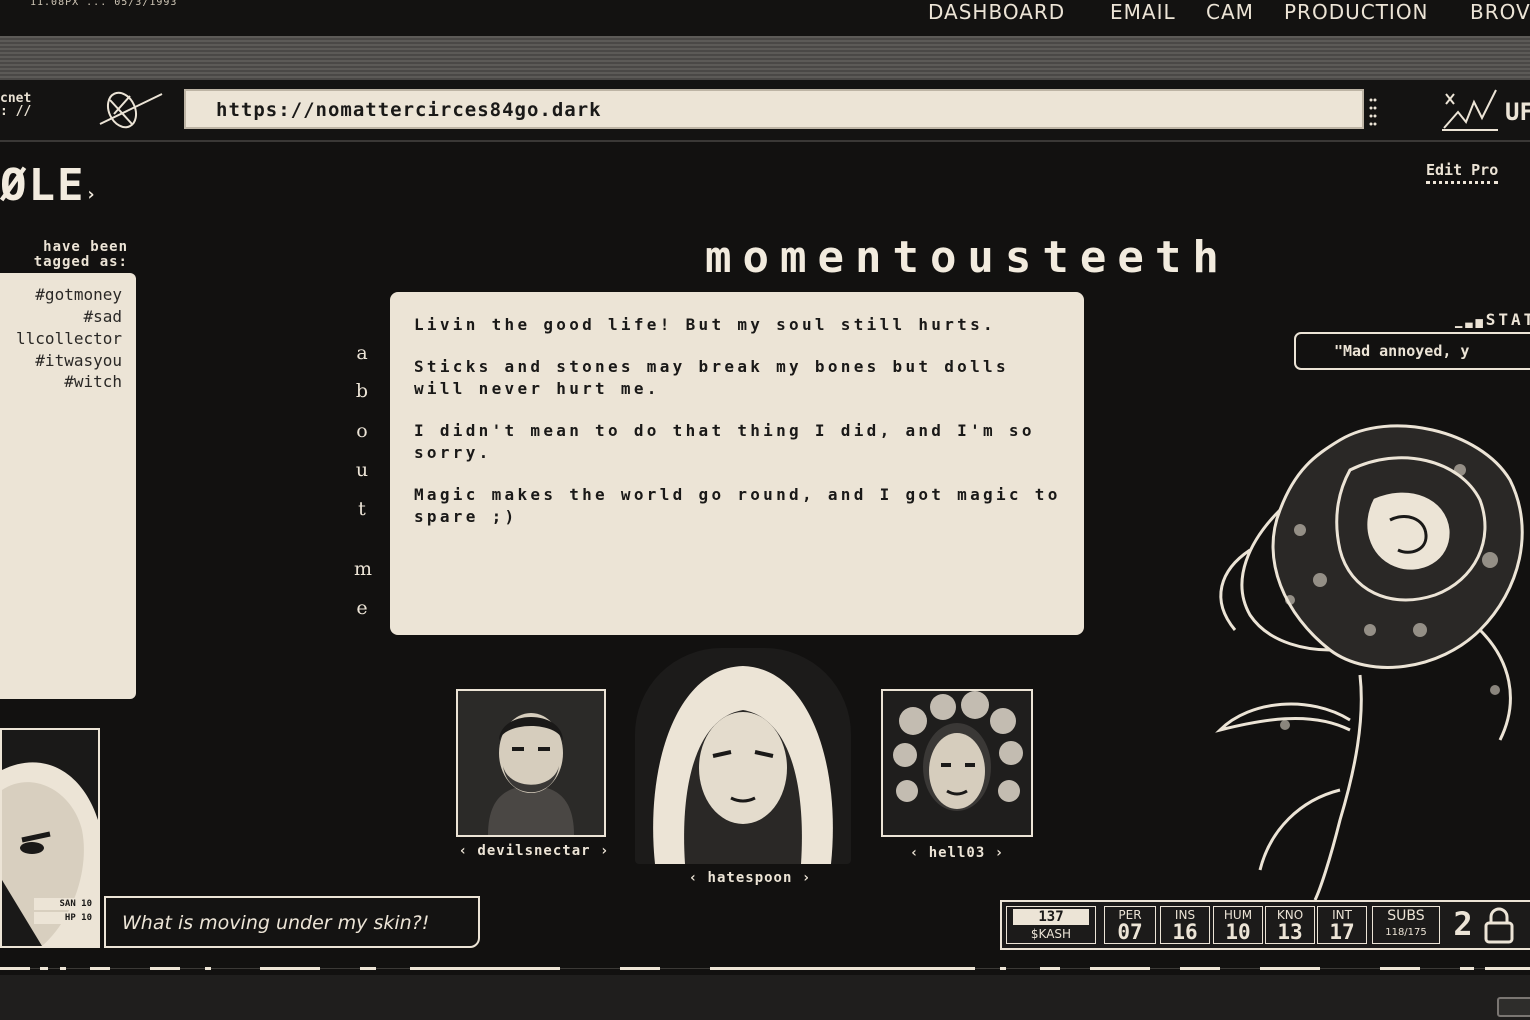 This screenshot has width=1530, height=1020. I want to click on site-logo-suffix: ›, so click(92, 194).